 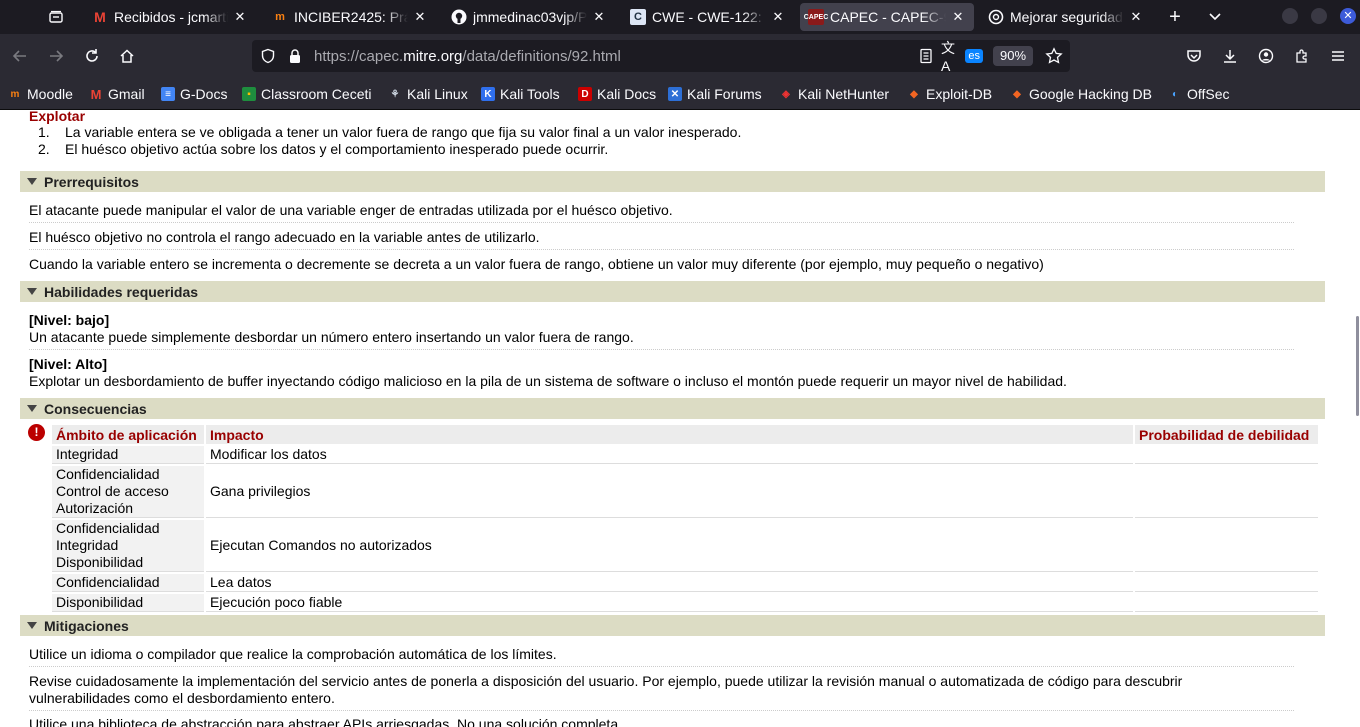 I want to click on section-habilidades-header: Habilidades requeridas, so click(x=672, y=291).